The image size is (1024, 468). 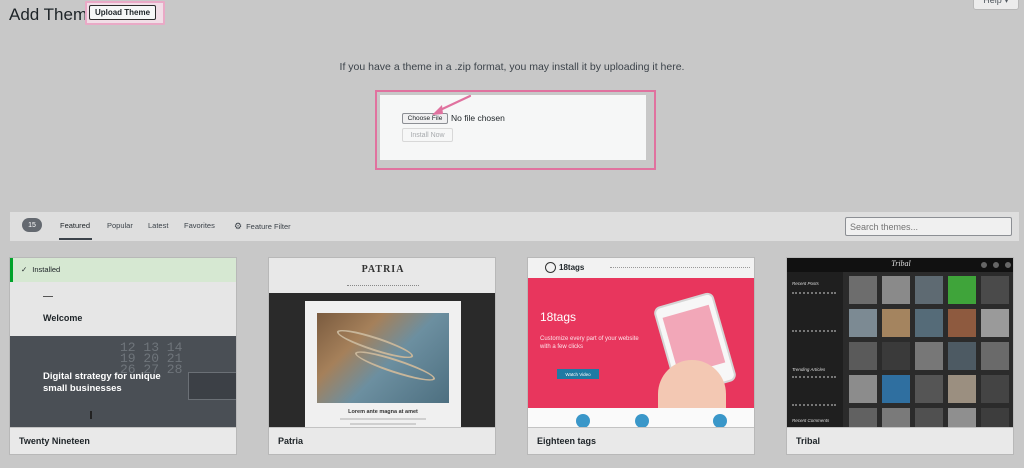 I want to click on preview-boat-image, so click(x=383, y=358).